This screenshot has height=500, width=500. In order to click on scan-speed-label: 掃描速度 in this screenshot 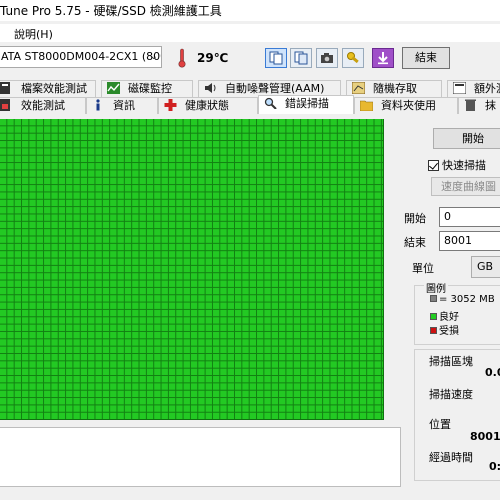, I will do `click(451, 394)`.